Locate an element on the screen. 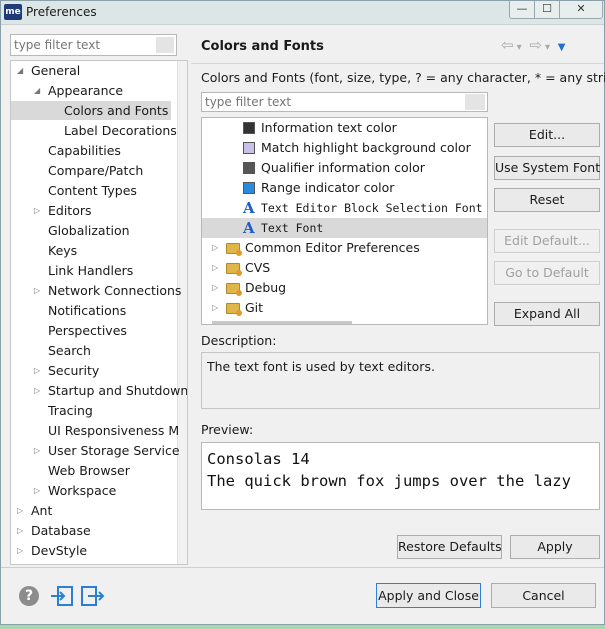 The image size is (605, 629). back-dropdown-icon: ▾ is located at coordinates (519, 47).